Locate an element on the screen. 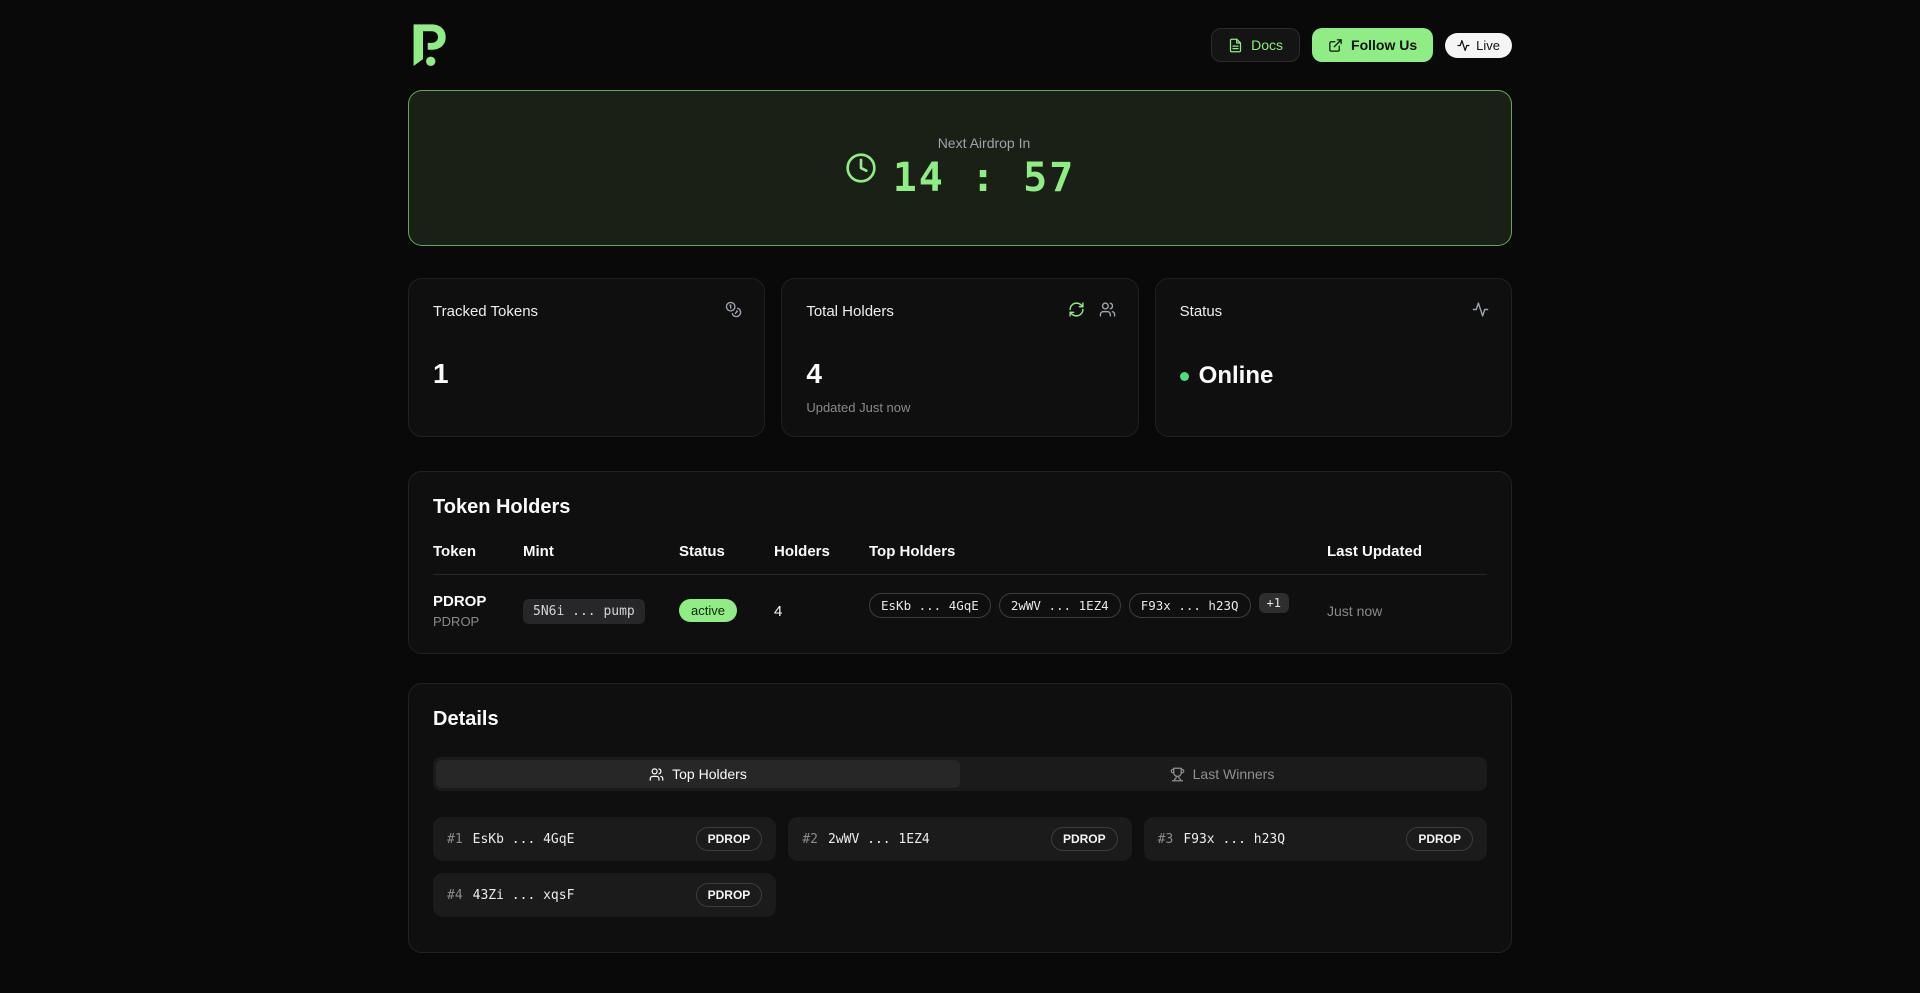 The height and width of the screenshot is (993, 1920). tracked-tokens-value: 1 is located at coordinates (441, 373).